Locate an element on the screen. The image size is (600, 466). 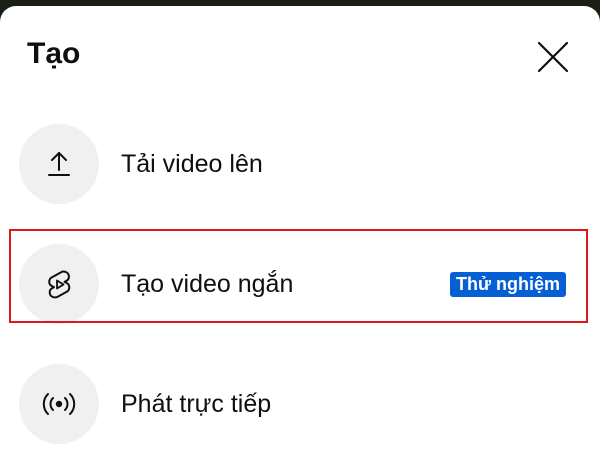
shorts-icon-circle is located at coordinates (59, 284).